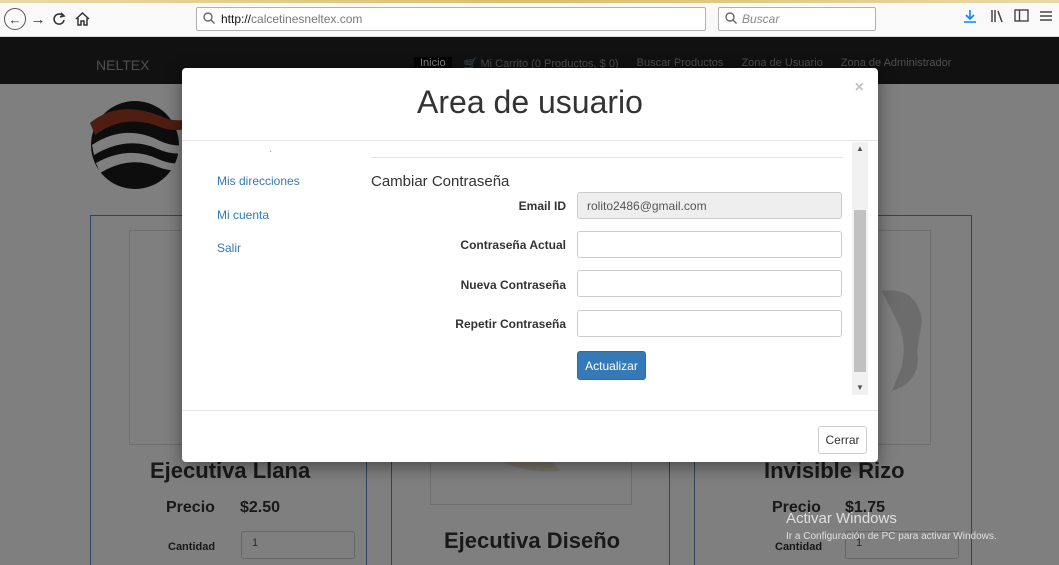 Image resolution: width=1059 pixels, height=565 pixels. What do you see at coordinates (997, 17) in the screenshot?
I see `library-icon` at bounding box center [997, 17].